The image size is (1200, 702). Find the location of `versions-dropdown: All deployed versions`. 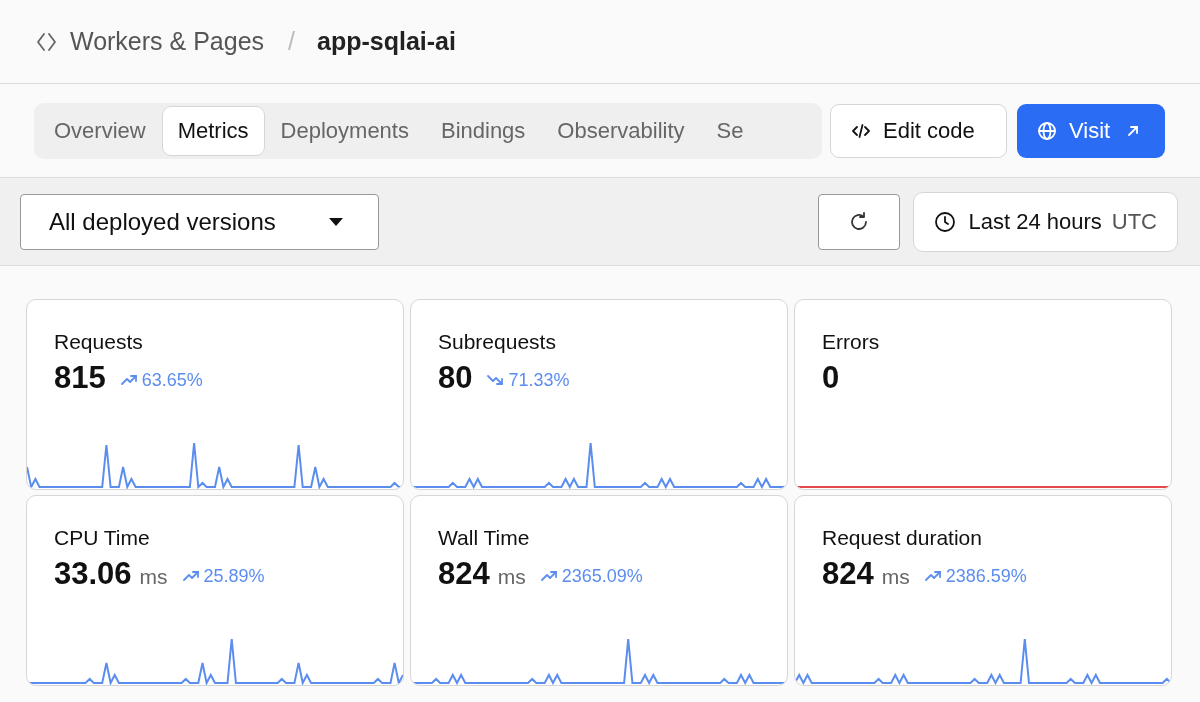

versions-dropdown: All deployed versions is located at coordinates (199, 221).